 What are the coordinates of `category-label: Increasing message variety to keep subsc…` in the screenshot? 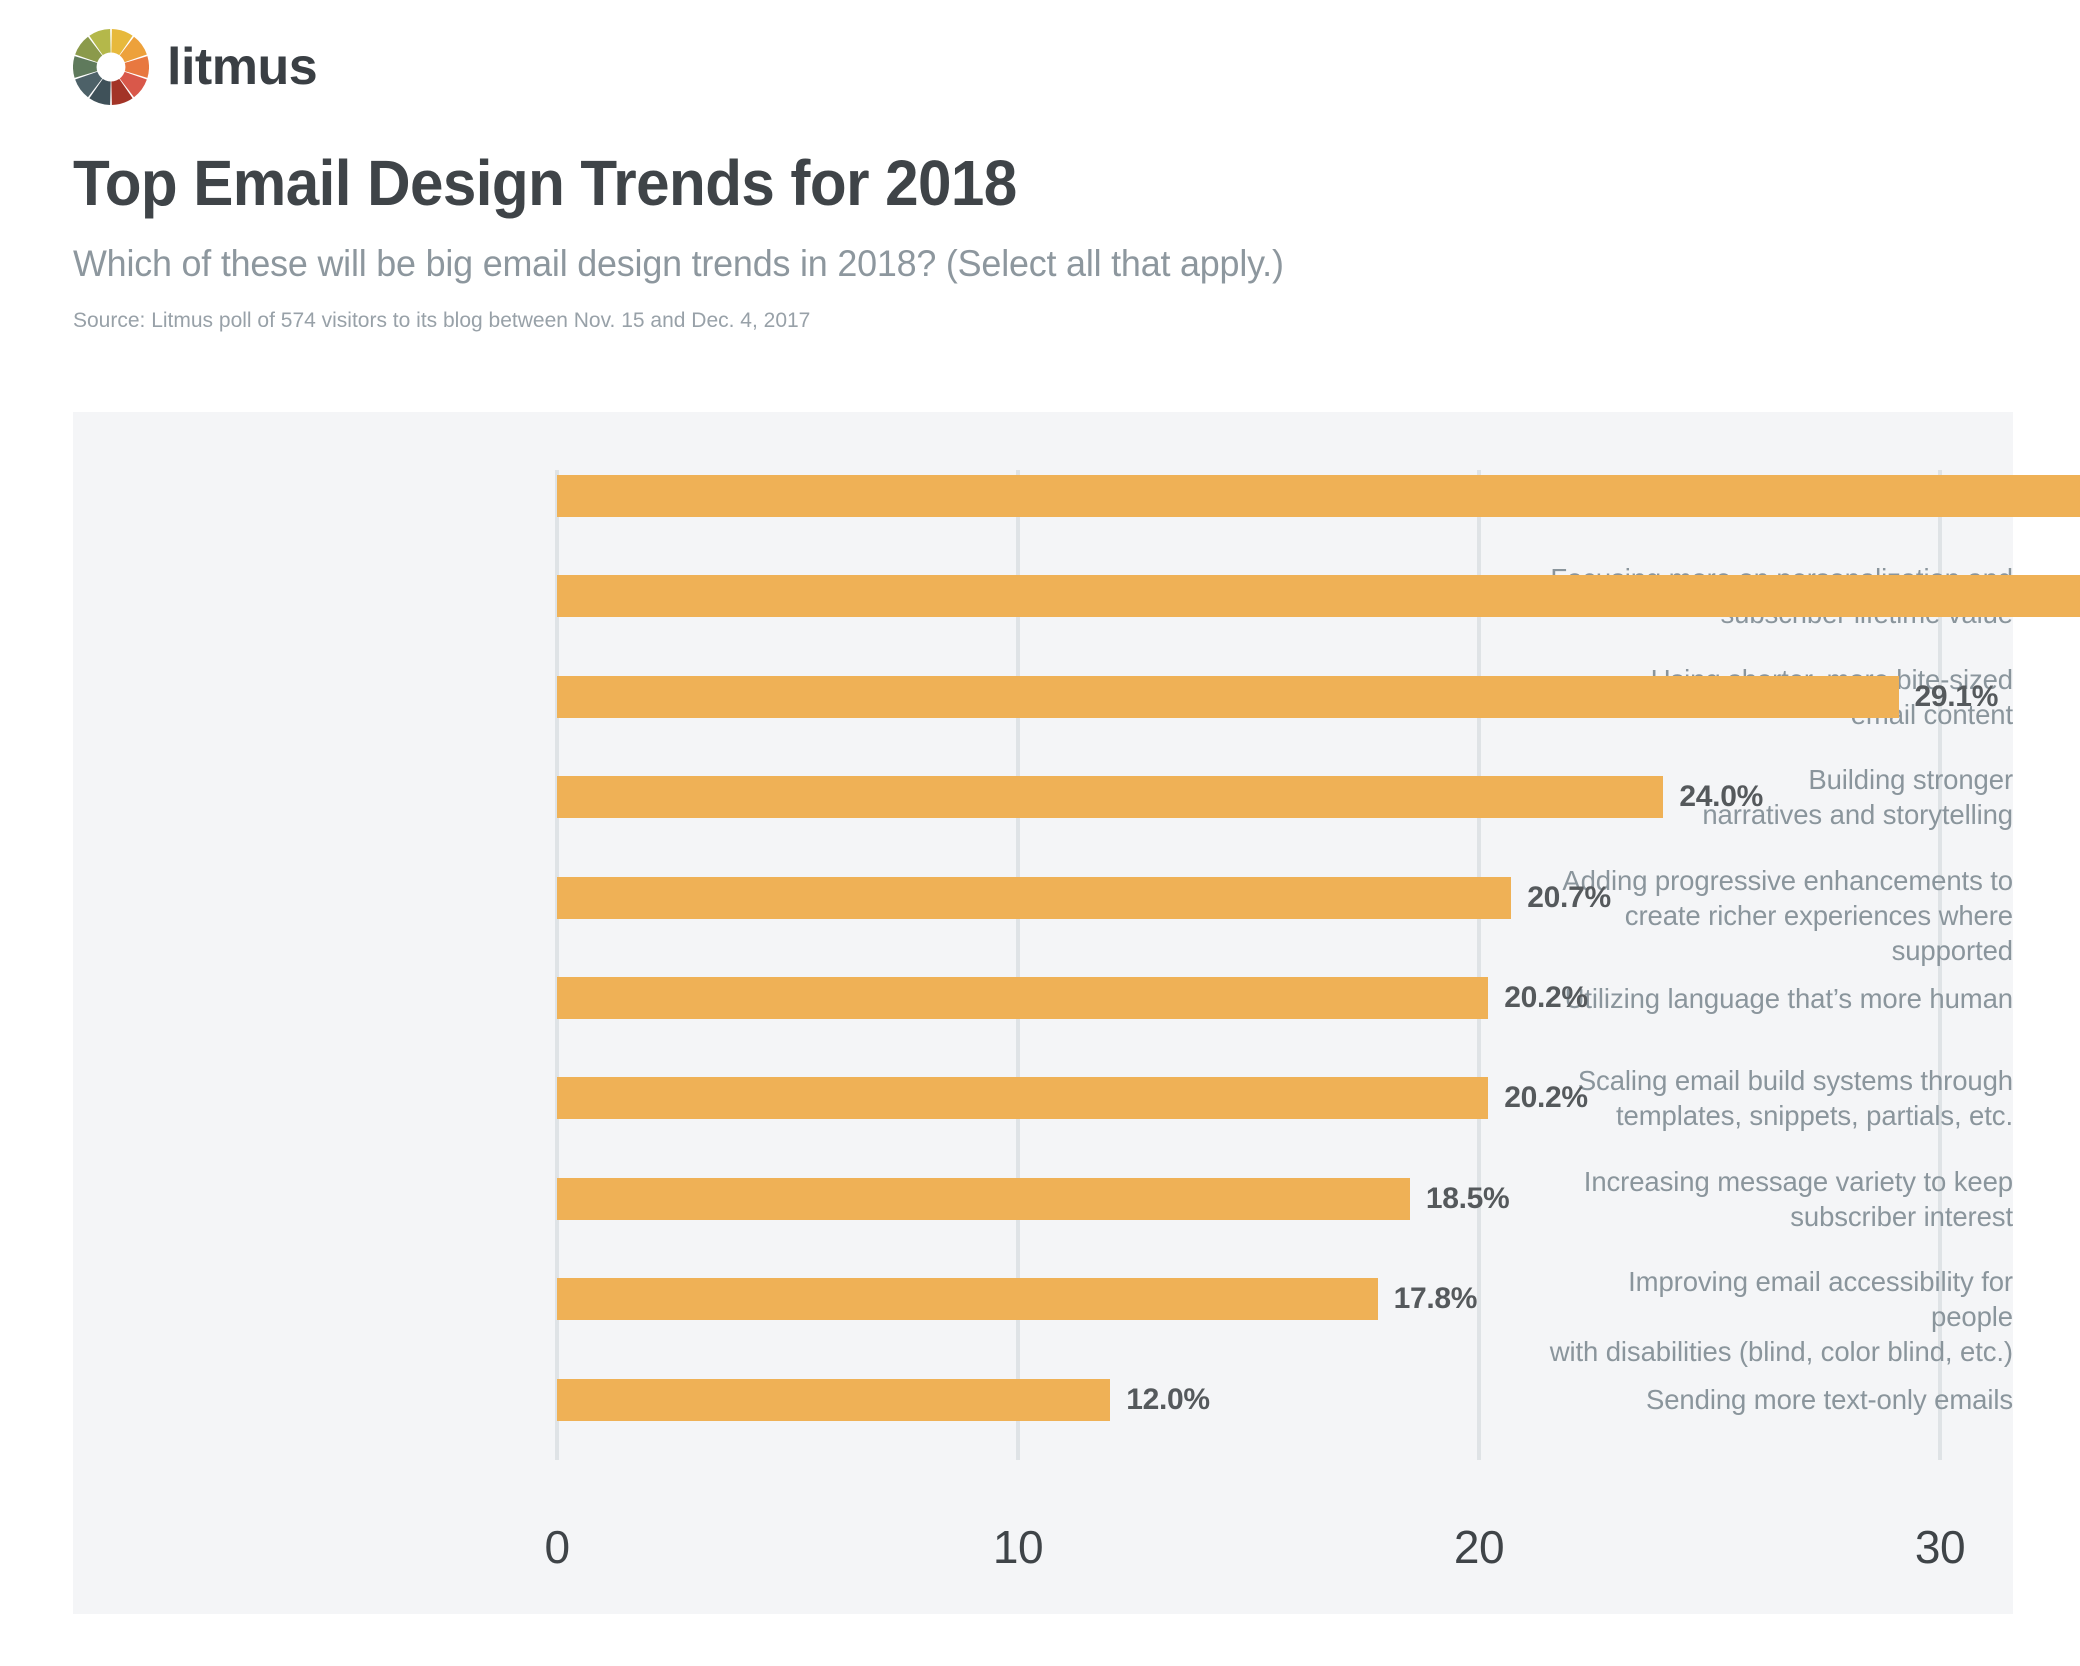 It's located at (1798, 1198).